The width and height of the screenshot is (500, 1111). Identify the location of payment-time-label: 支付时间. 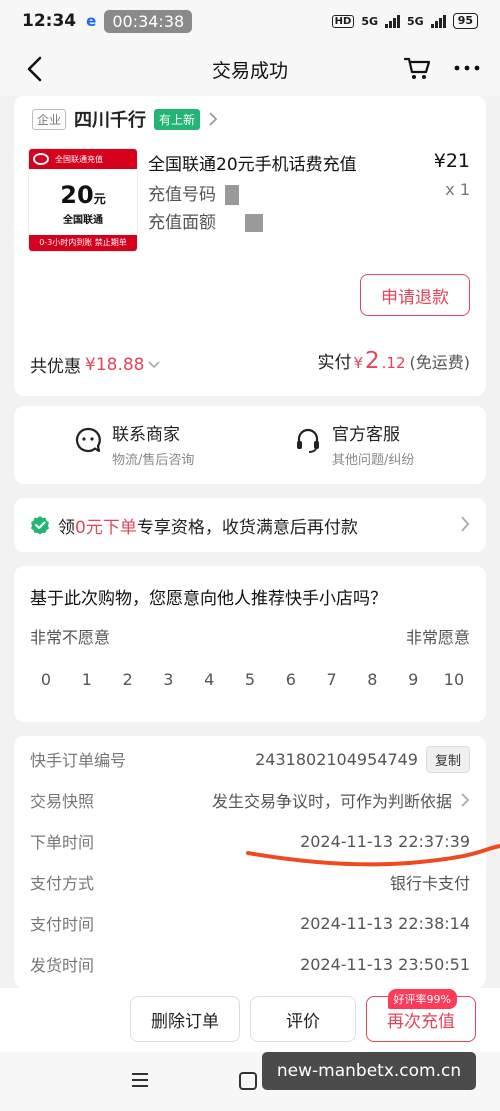
(62, 924).